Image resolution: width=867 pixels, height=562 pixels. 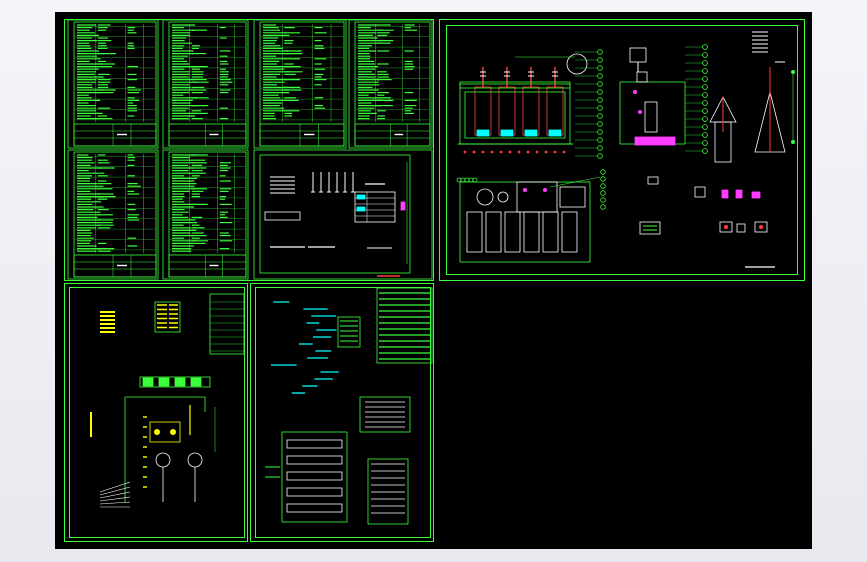 I want to click on tank-side-view, so click(x=652, y=113).